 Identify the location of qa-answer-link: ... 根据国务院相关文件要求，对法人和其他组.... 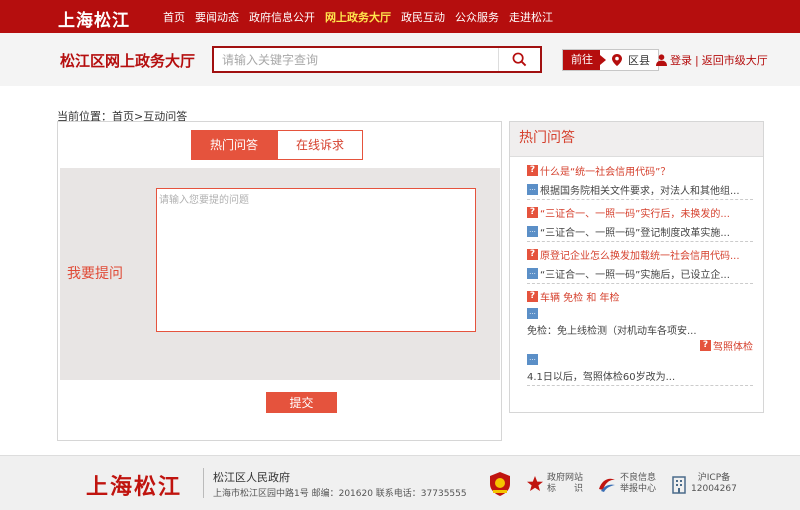
(640, 189).